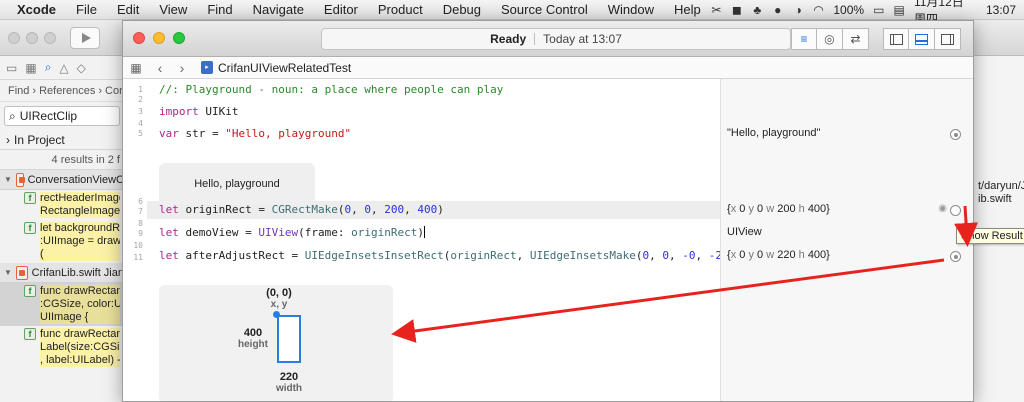 This screenshot has width=1024, height=402. I want to click on menu-help: Help, so click(687, 9).